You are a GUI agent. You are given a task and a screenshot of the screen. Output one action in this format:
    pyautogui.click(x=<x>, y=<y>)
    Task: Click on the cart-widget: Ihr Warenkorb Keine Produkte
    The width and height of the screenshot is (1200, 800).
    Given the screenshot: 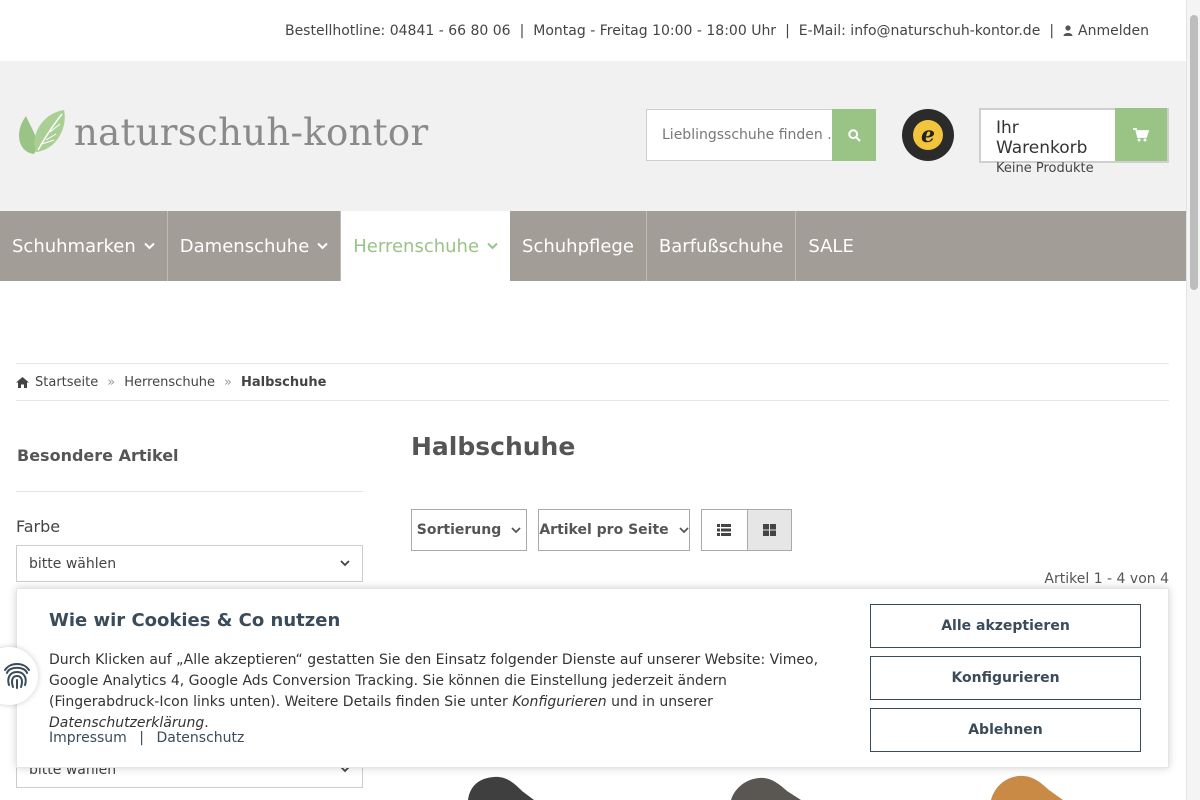 What is the action you would take?
    pyautogui.click(x=1074, y=142)
    